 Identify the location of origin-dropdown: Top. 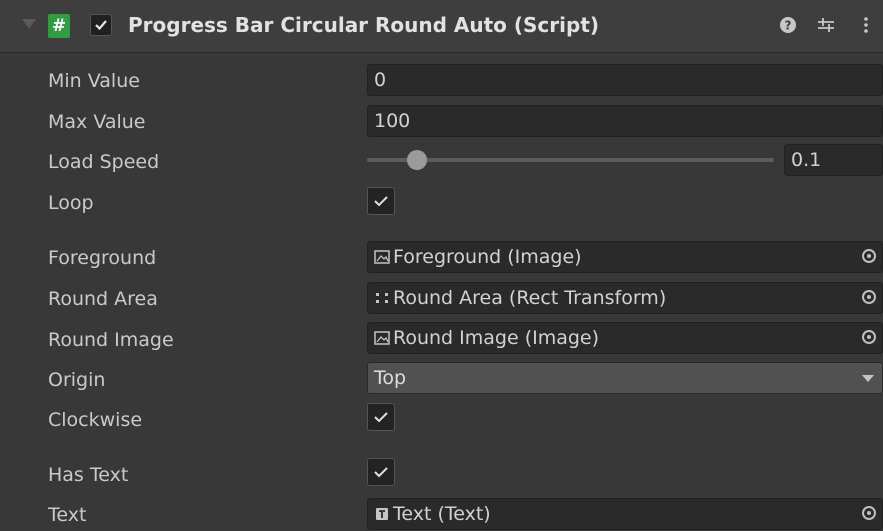
(625, 378).